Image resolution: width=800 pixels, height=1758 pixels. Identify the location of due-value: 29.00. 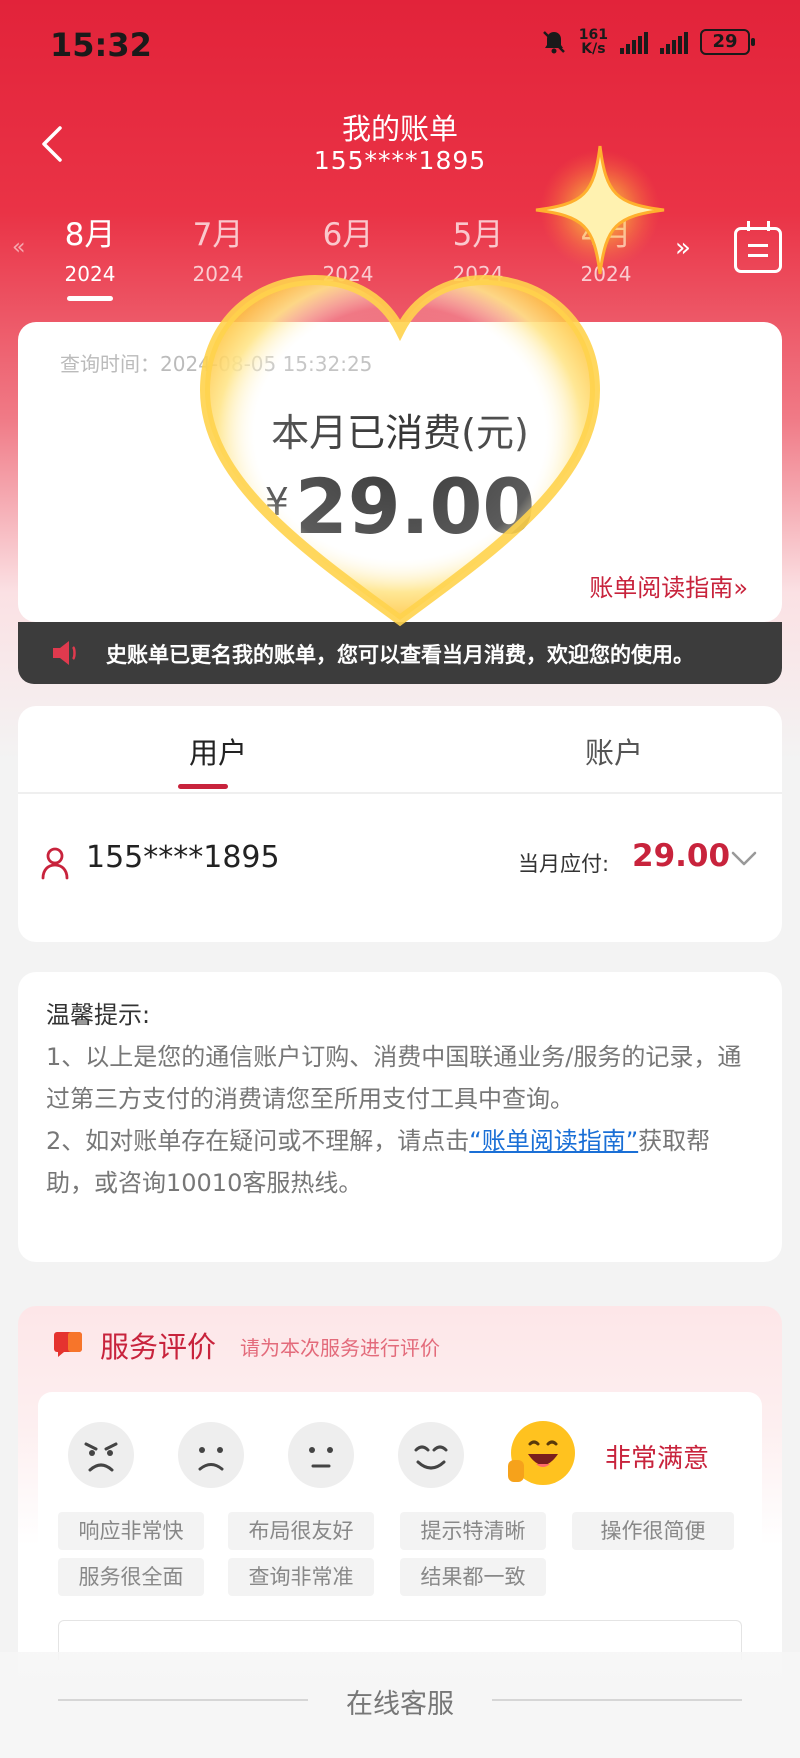
(681, 856).